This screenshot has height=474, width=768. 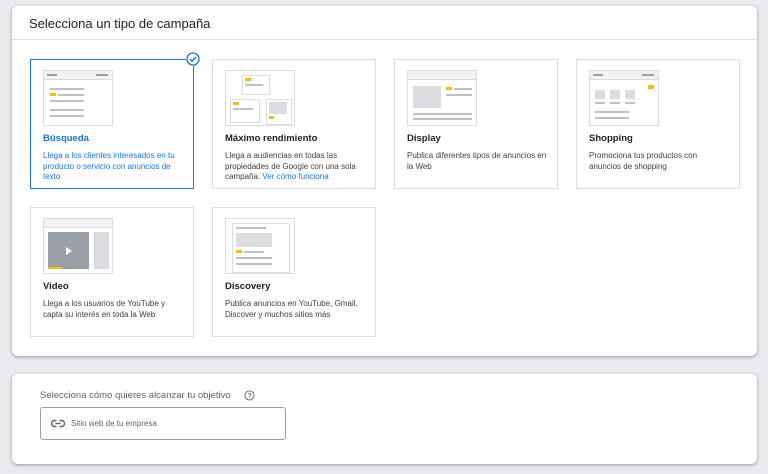 What do you see at coordinates (249, 395) in the screenshot?
I see `help-circle-icon` at bounding box center [249, 395].